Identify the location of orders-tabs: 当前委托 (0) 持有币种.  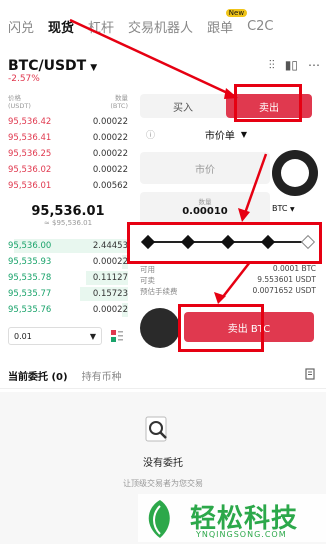
(163, 375).